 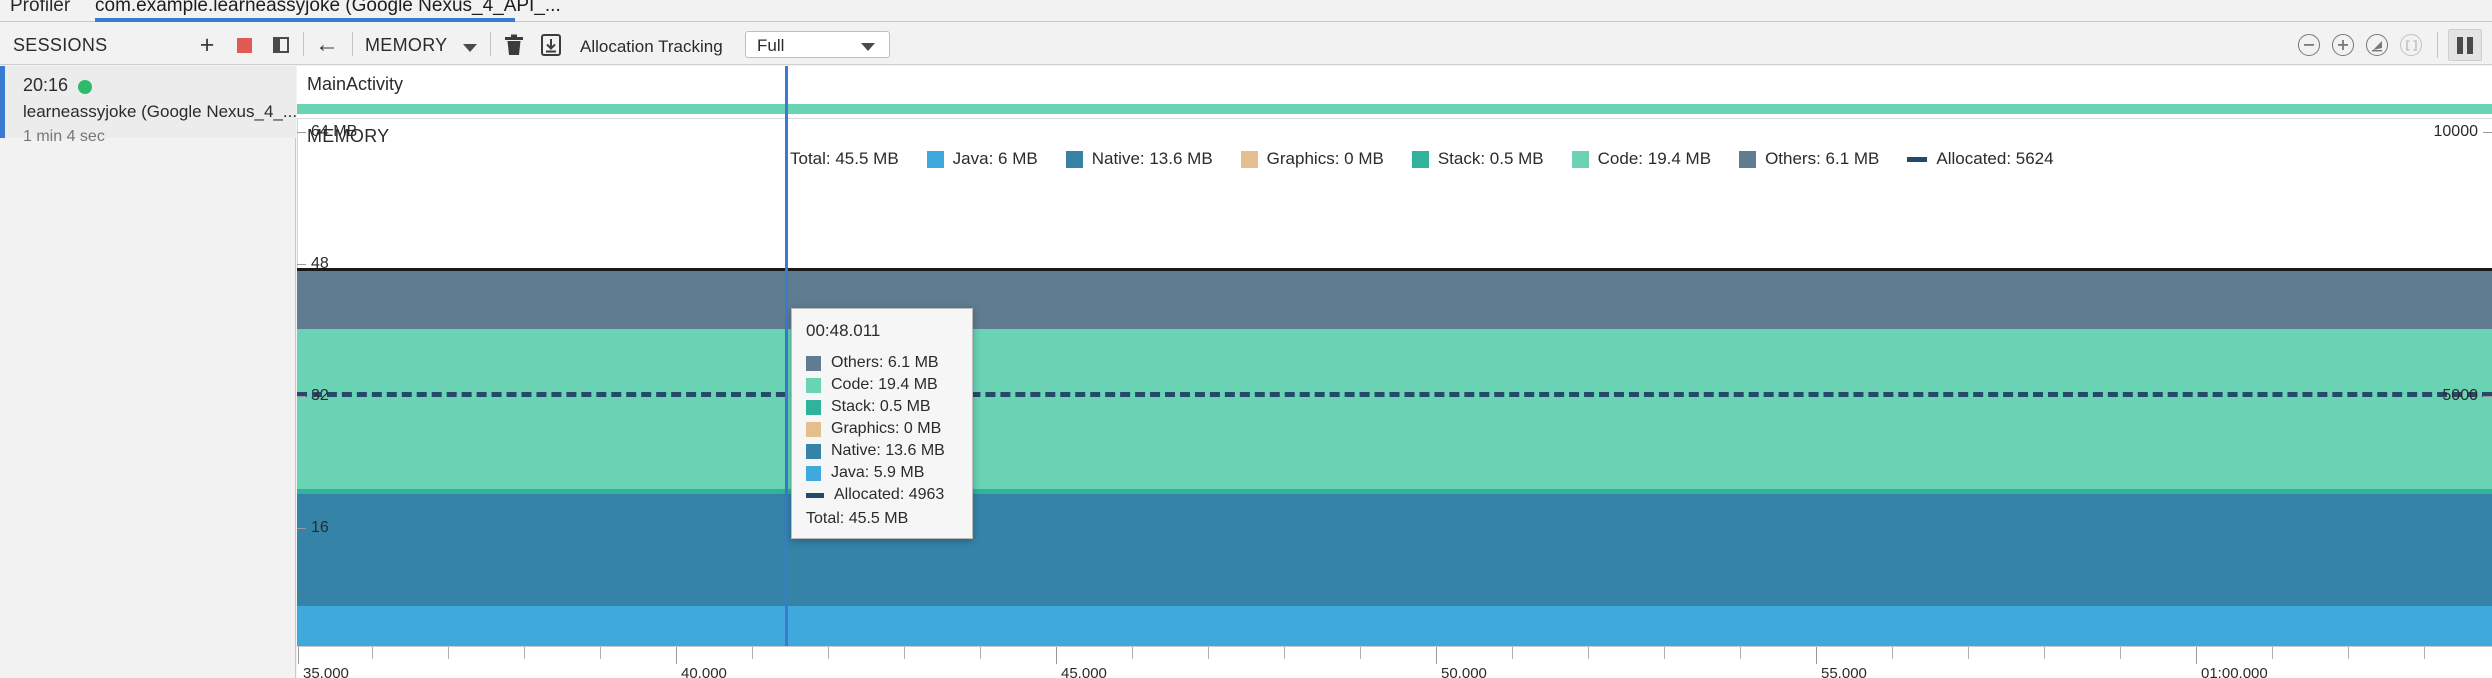 I want to click on x-label-45: 45.000, so click(x=1084, y=671).